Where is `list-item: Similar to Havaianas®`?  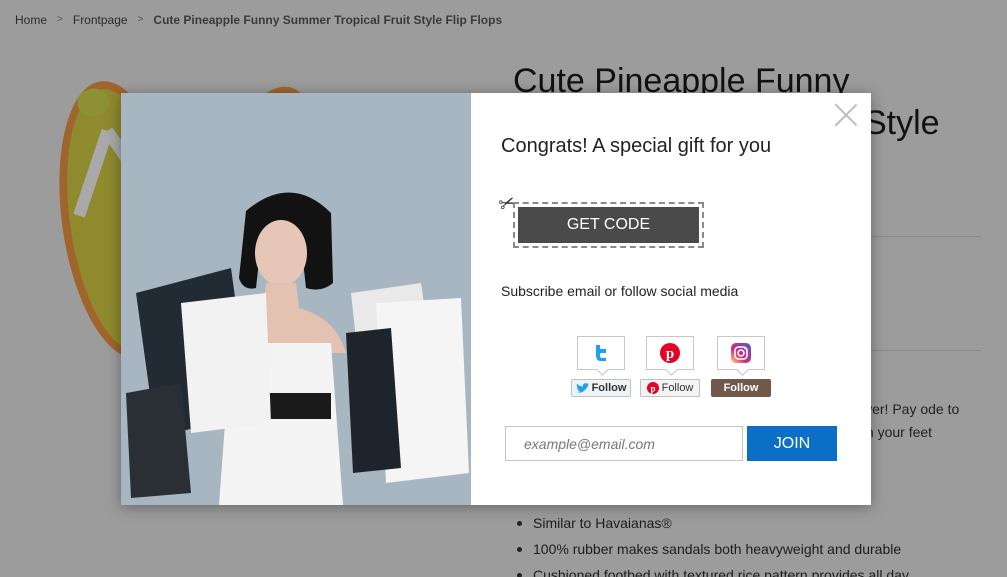
list-item: Similar to Havaianas® is located at coordinates (711, 525).